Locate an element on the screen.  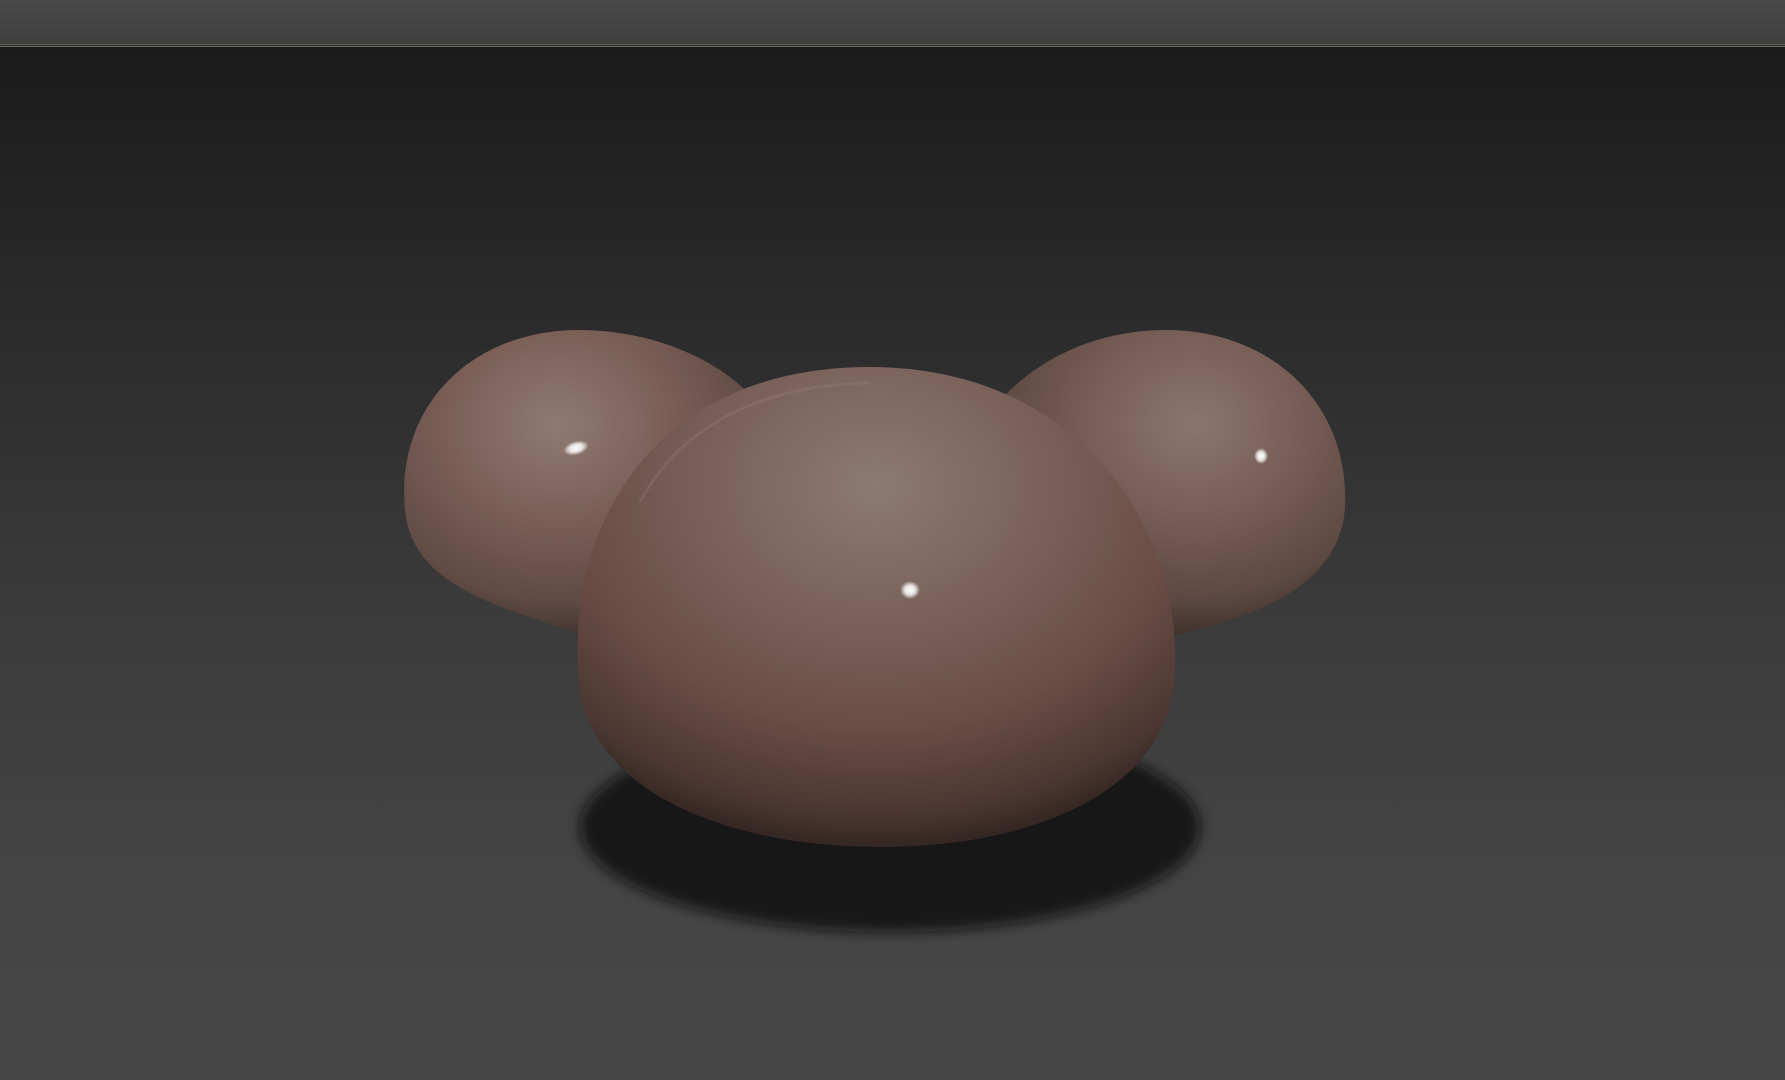
head-highlight is located at coordinates (910, 590).